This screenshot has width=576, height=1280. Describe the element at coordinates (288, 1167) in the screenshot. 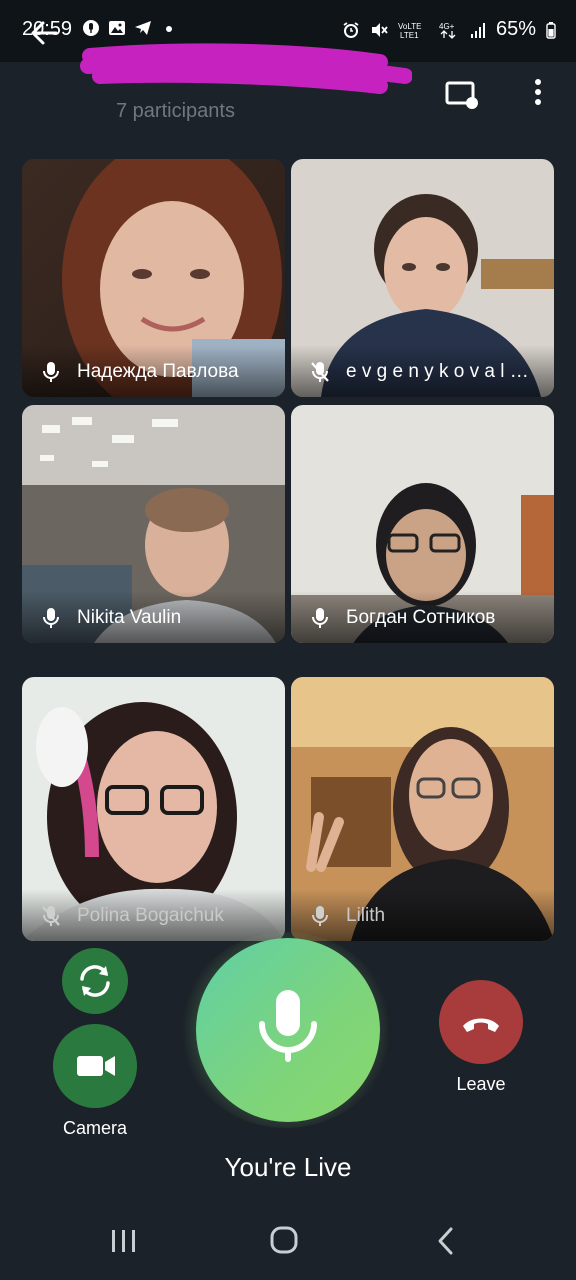

I see `live-status: You're Live` at that location.